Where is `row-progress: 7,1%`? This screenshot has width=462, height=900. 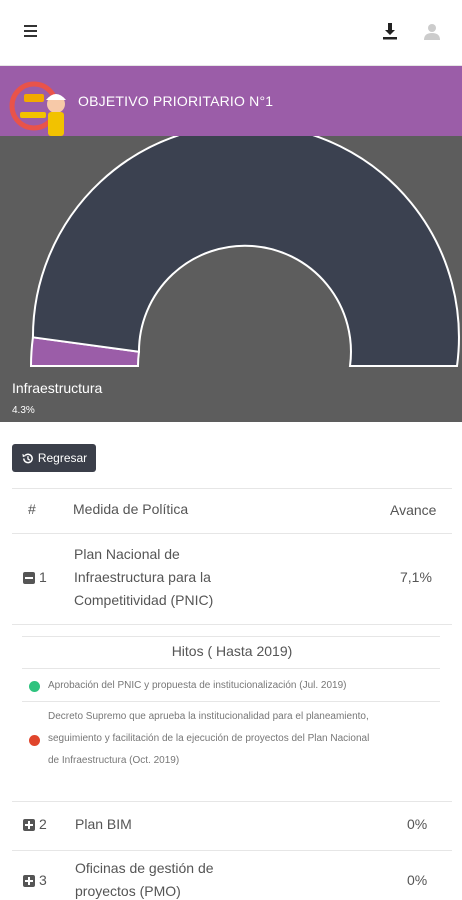
row-progress: 7,1% is located at coordinates (416, 577).